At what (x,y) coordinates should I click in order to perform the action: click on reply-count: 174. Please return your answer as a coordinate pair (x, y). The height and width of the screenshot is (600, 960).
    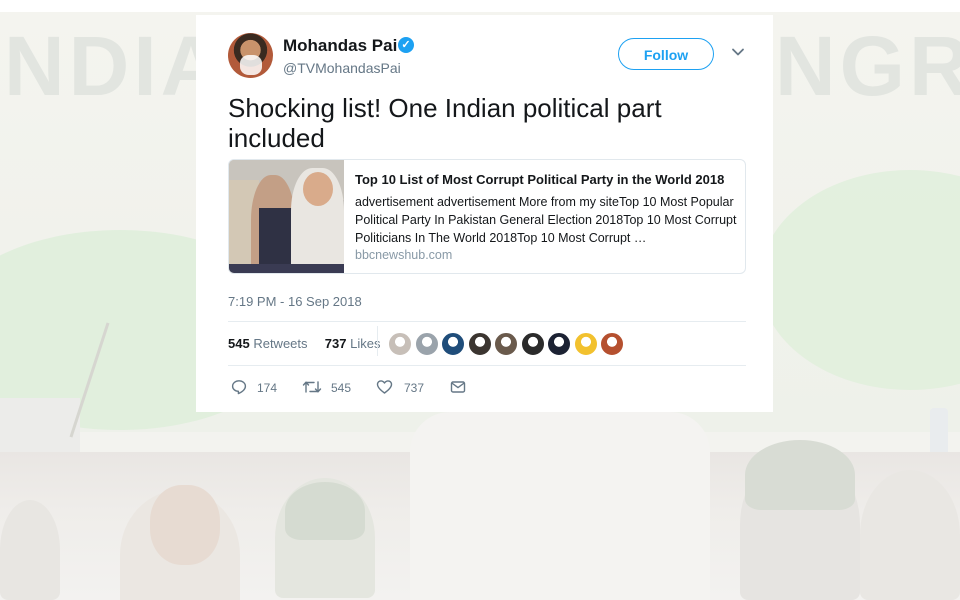
    Looking at the image, I should click on (267, 388).